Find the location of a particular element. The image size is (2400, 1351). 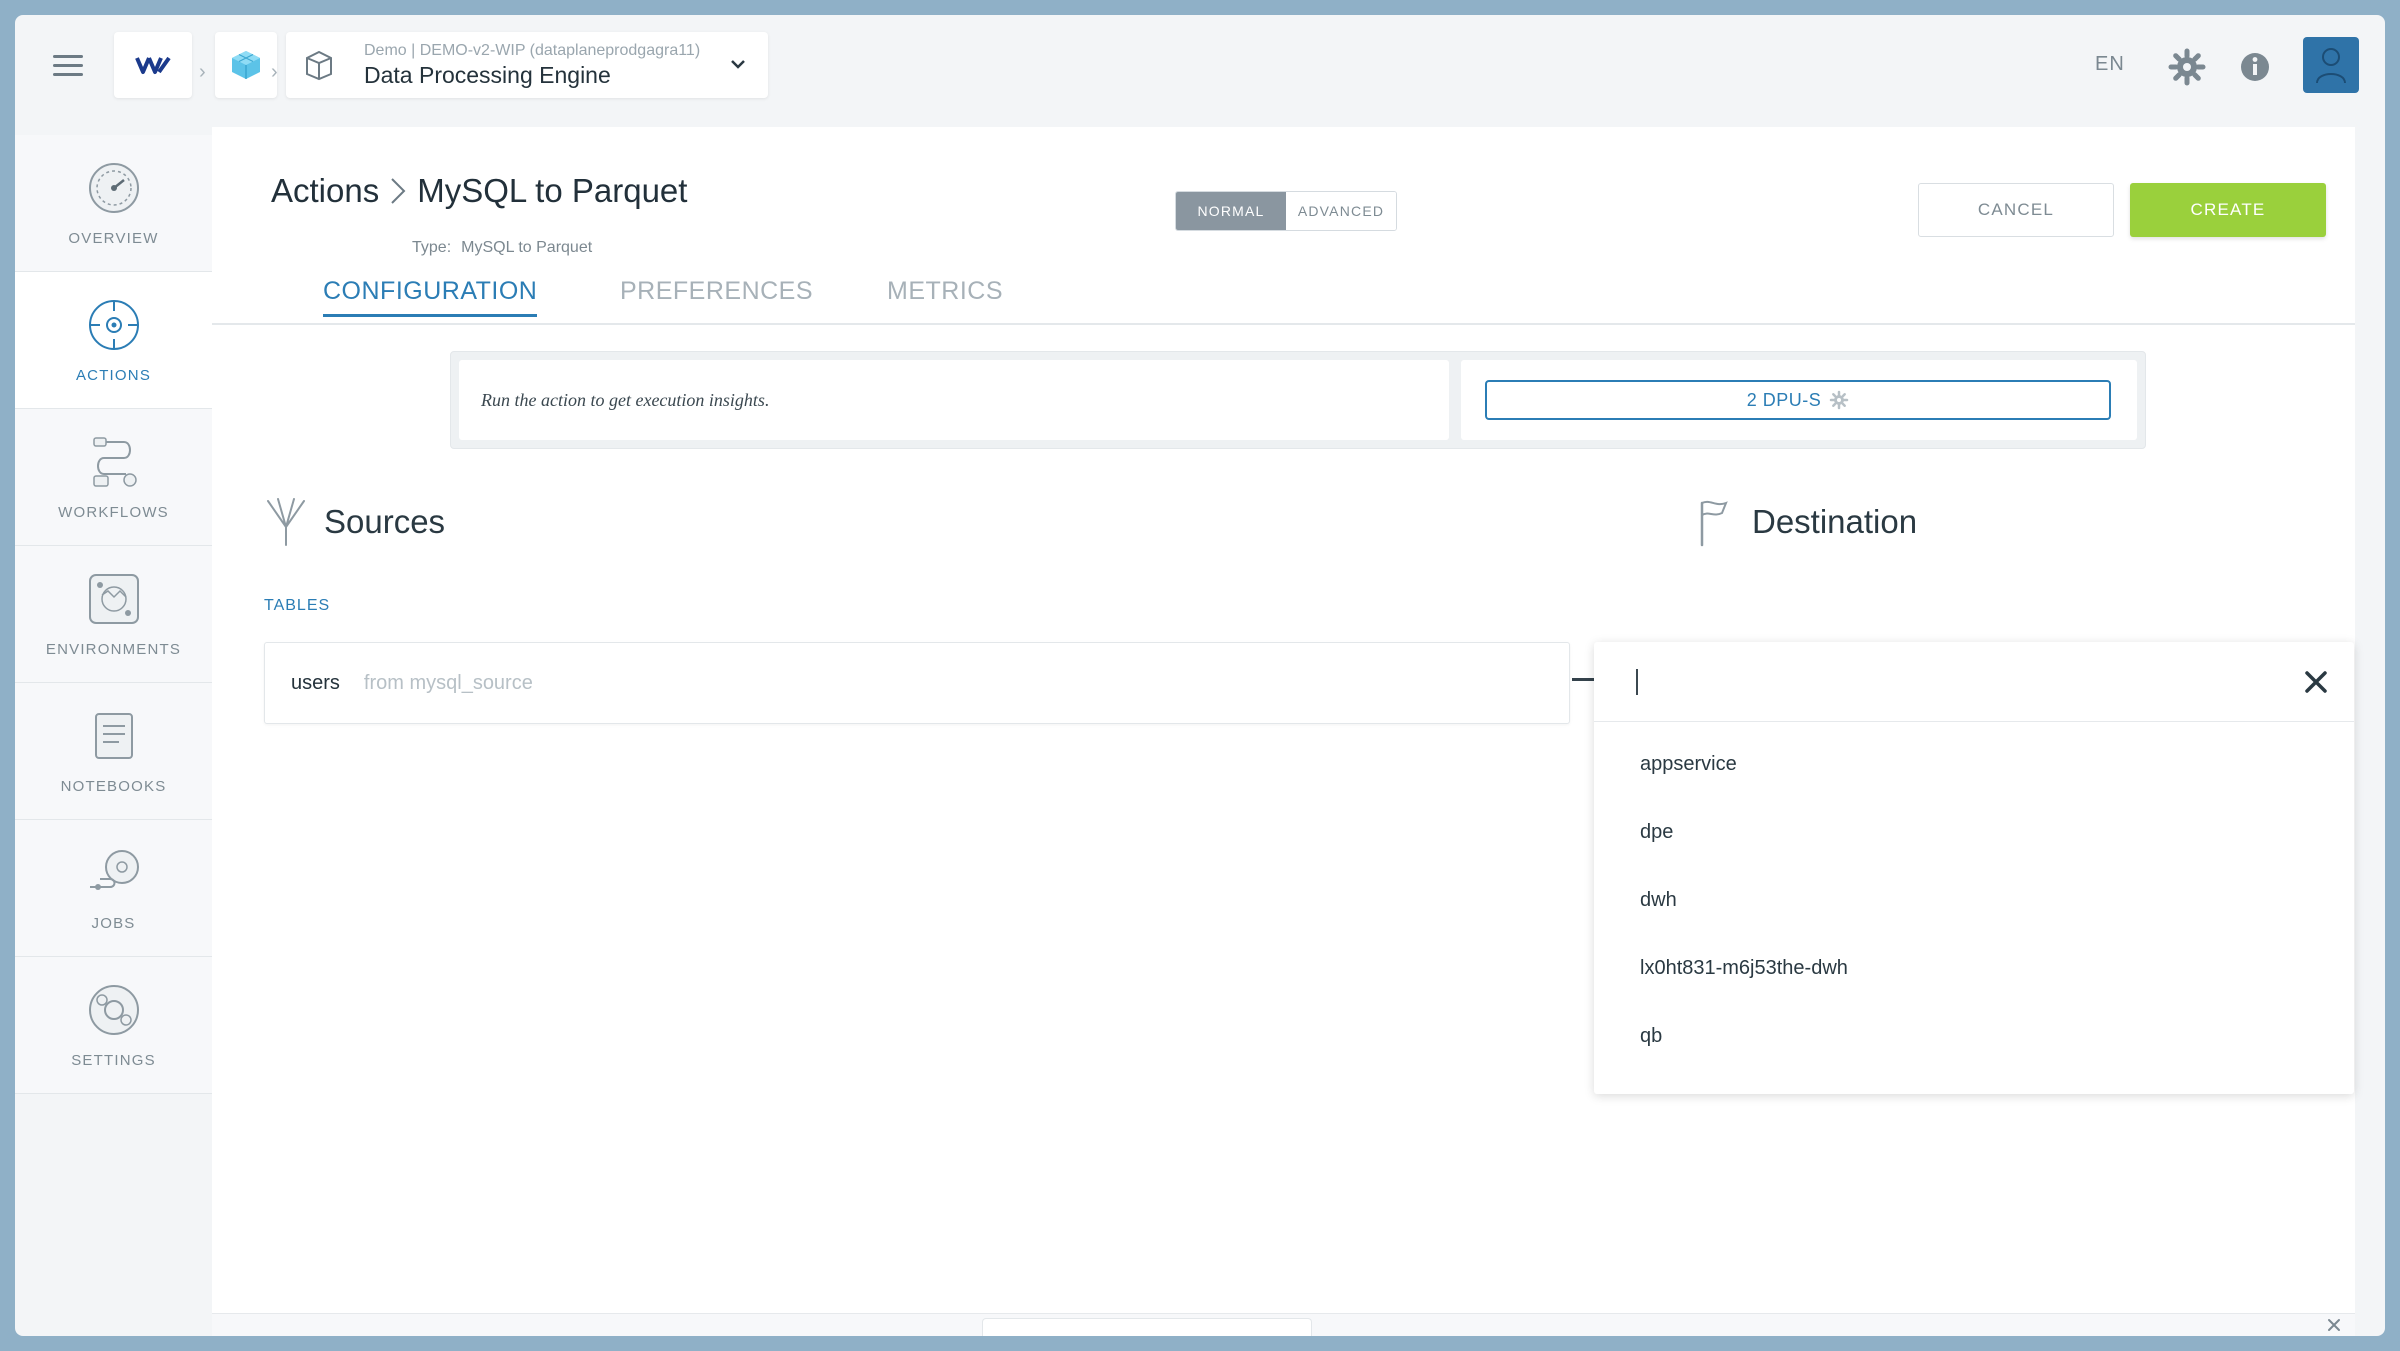

nav-item-jobs: JOBS is located at coordinates (113, 888).